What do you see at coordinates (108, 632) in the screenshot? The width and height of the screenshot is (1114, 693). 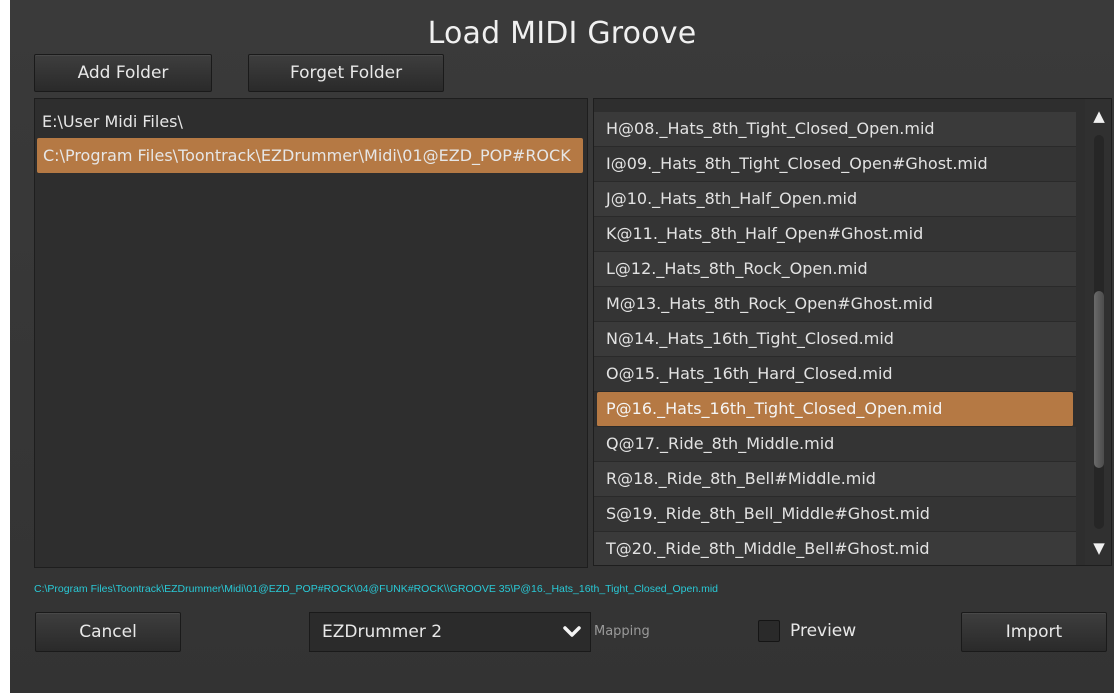 I see `cancel-button: Cancel` at bounding box center [108, 632].